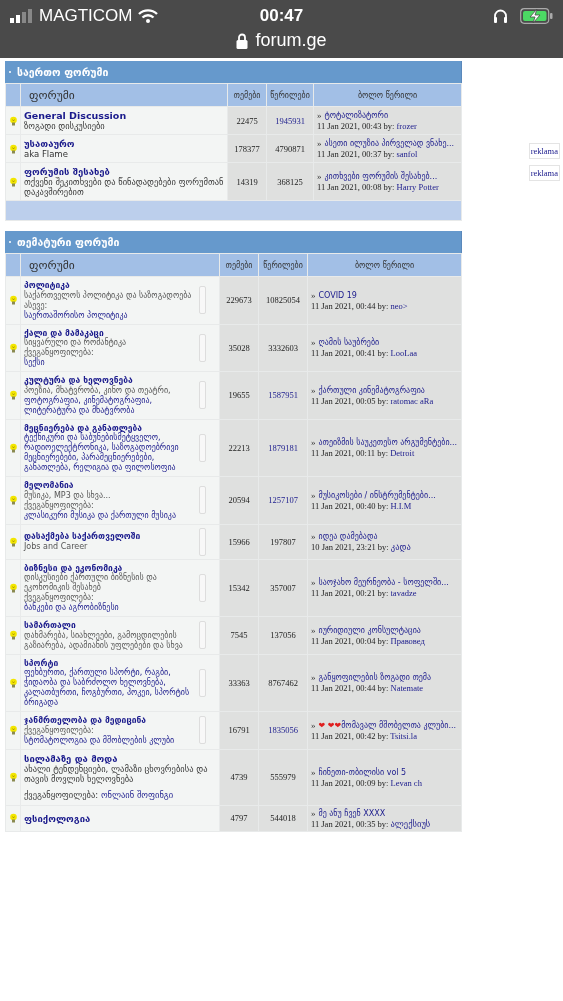 The width and height of the screenshot is (563, 1001). I want to click on author-link: Detroit, so click(402, 453).